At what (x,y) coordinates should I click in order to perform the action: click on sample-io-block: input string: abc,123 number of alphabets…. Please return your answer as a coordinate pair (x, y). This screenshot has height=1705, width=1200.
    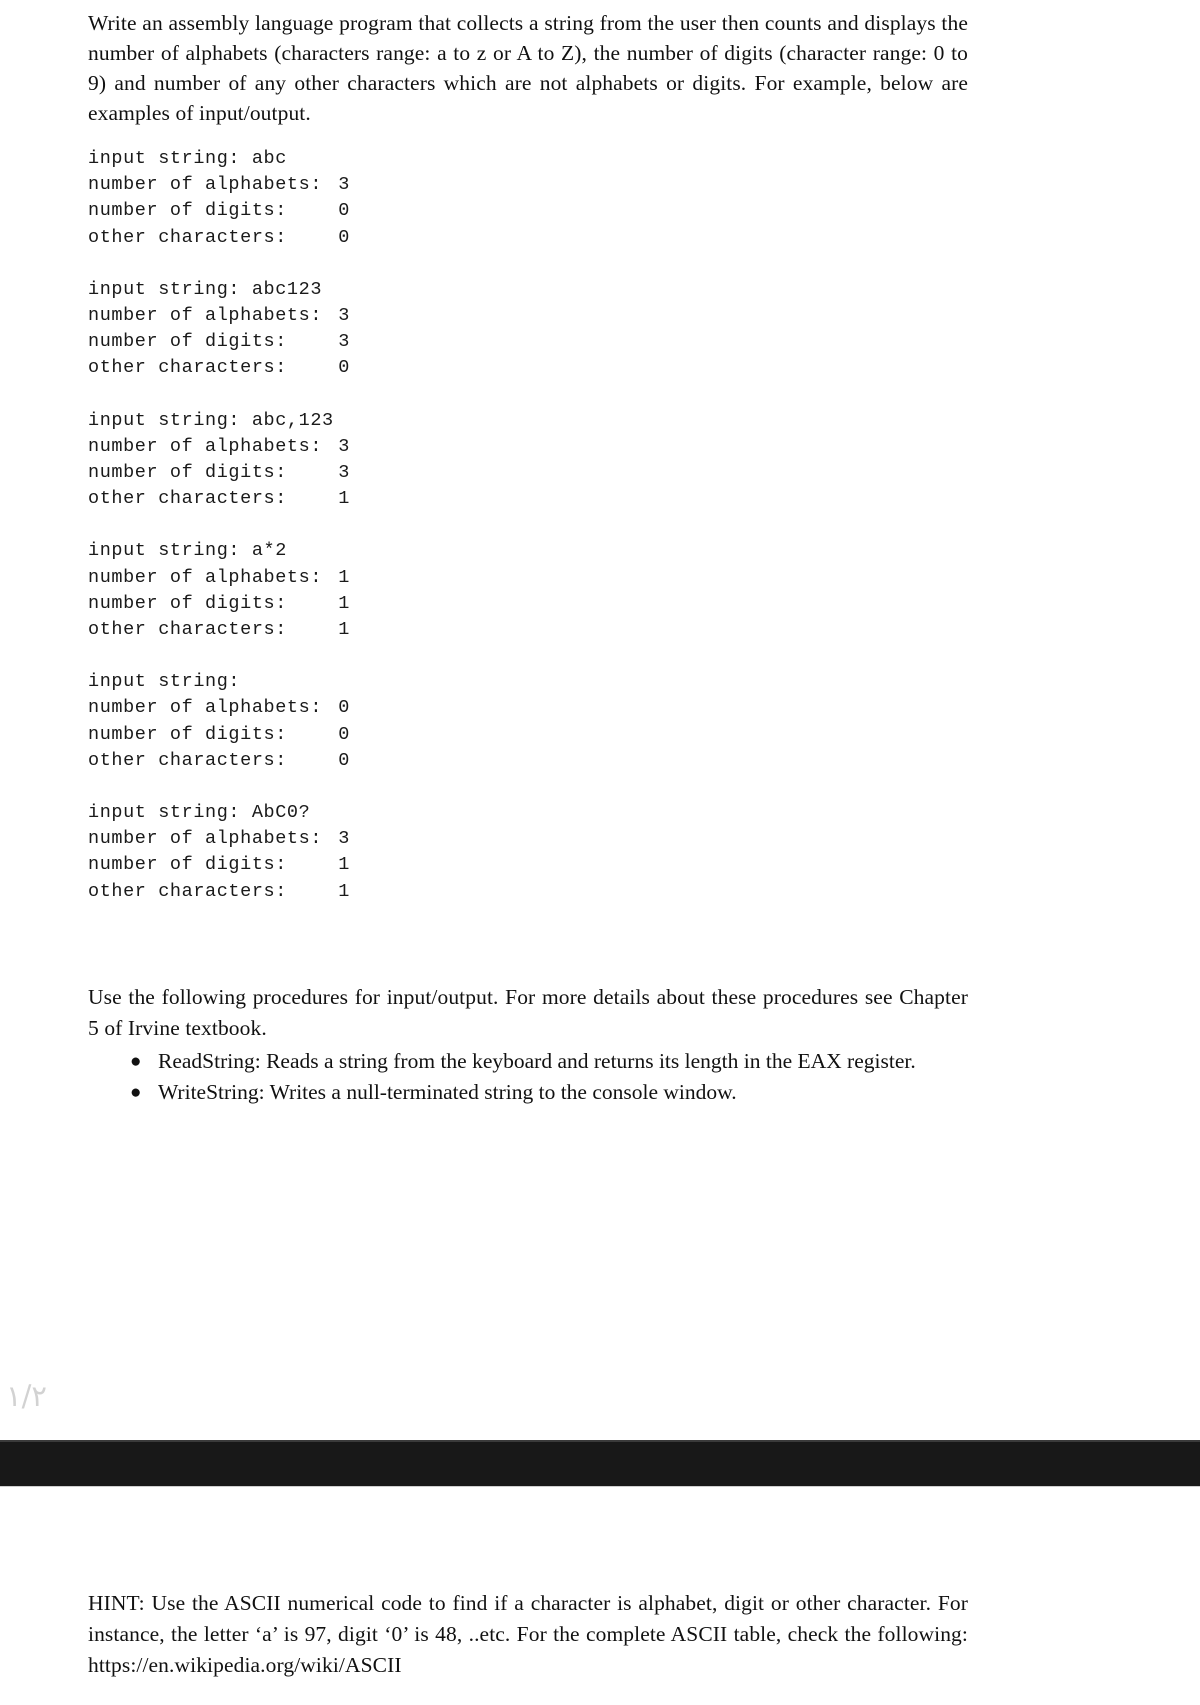
    Looking at the image, I should click on (368, 460).